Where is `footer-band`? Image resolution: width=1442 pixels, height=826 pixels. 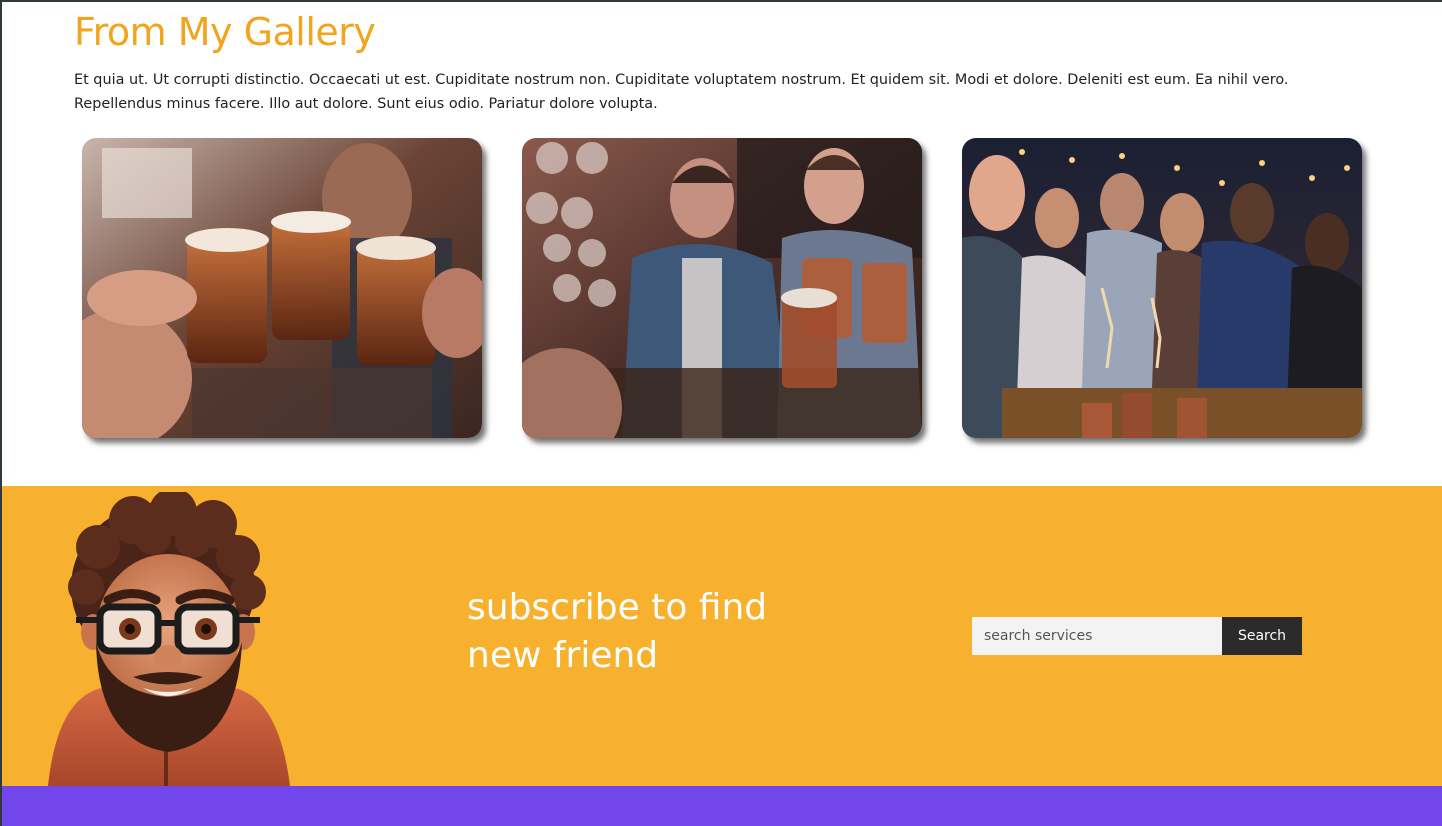 footer-band is located at coordinates (722, 806).